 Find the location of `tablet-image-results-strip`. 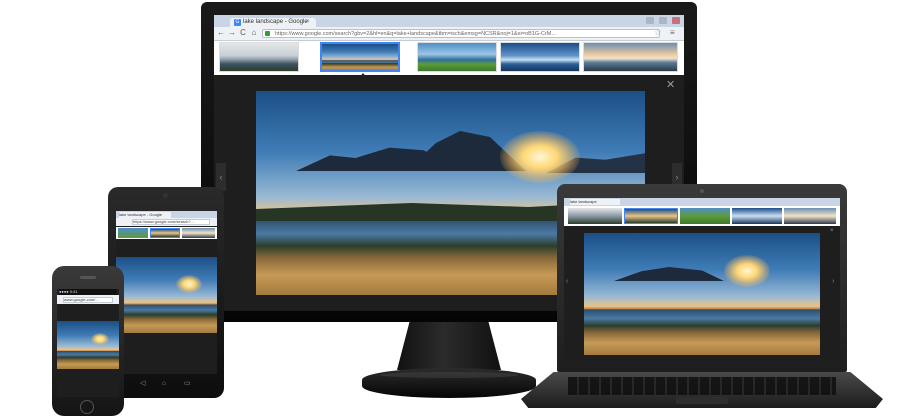

tablet-image-results-strip is located at coordinates (166, 233).